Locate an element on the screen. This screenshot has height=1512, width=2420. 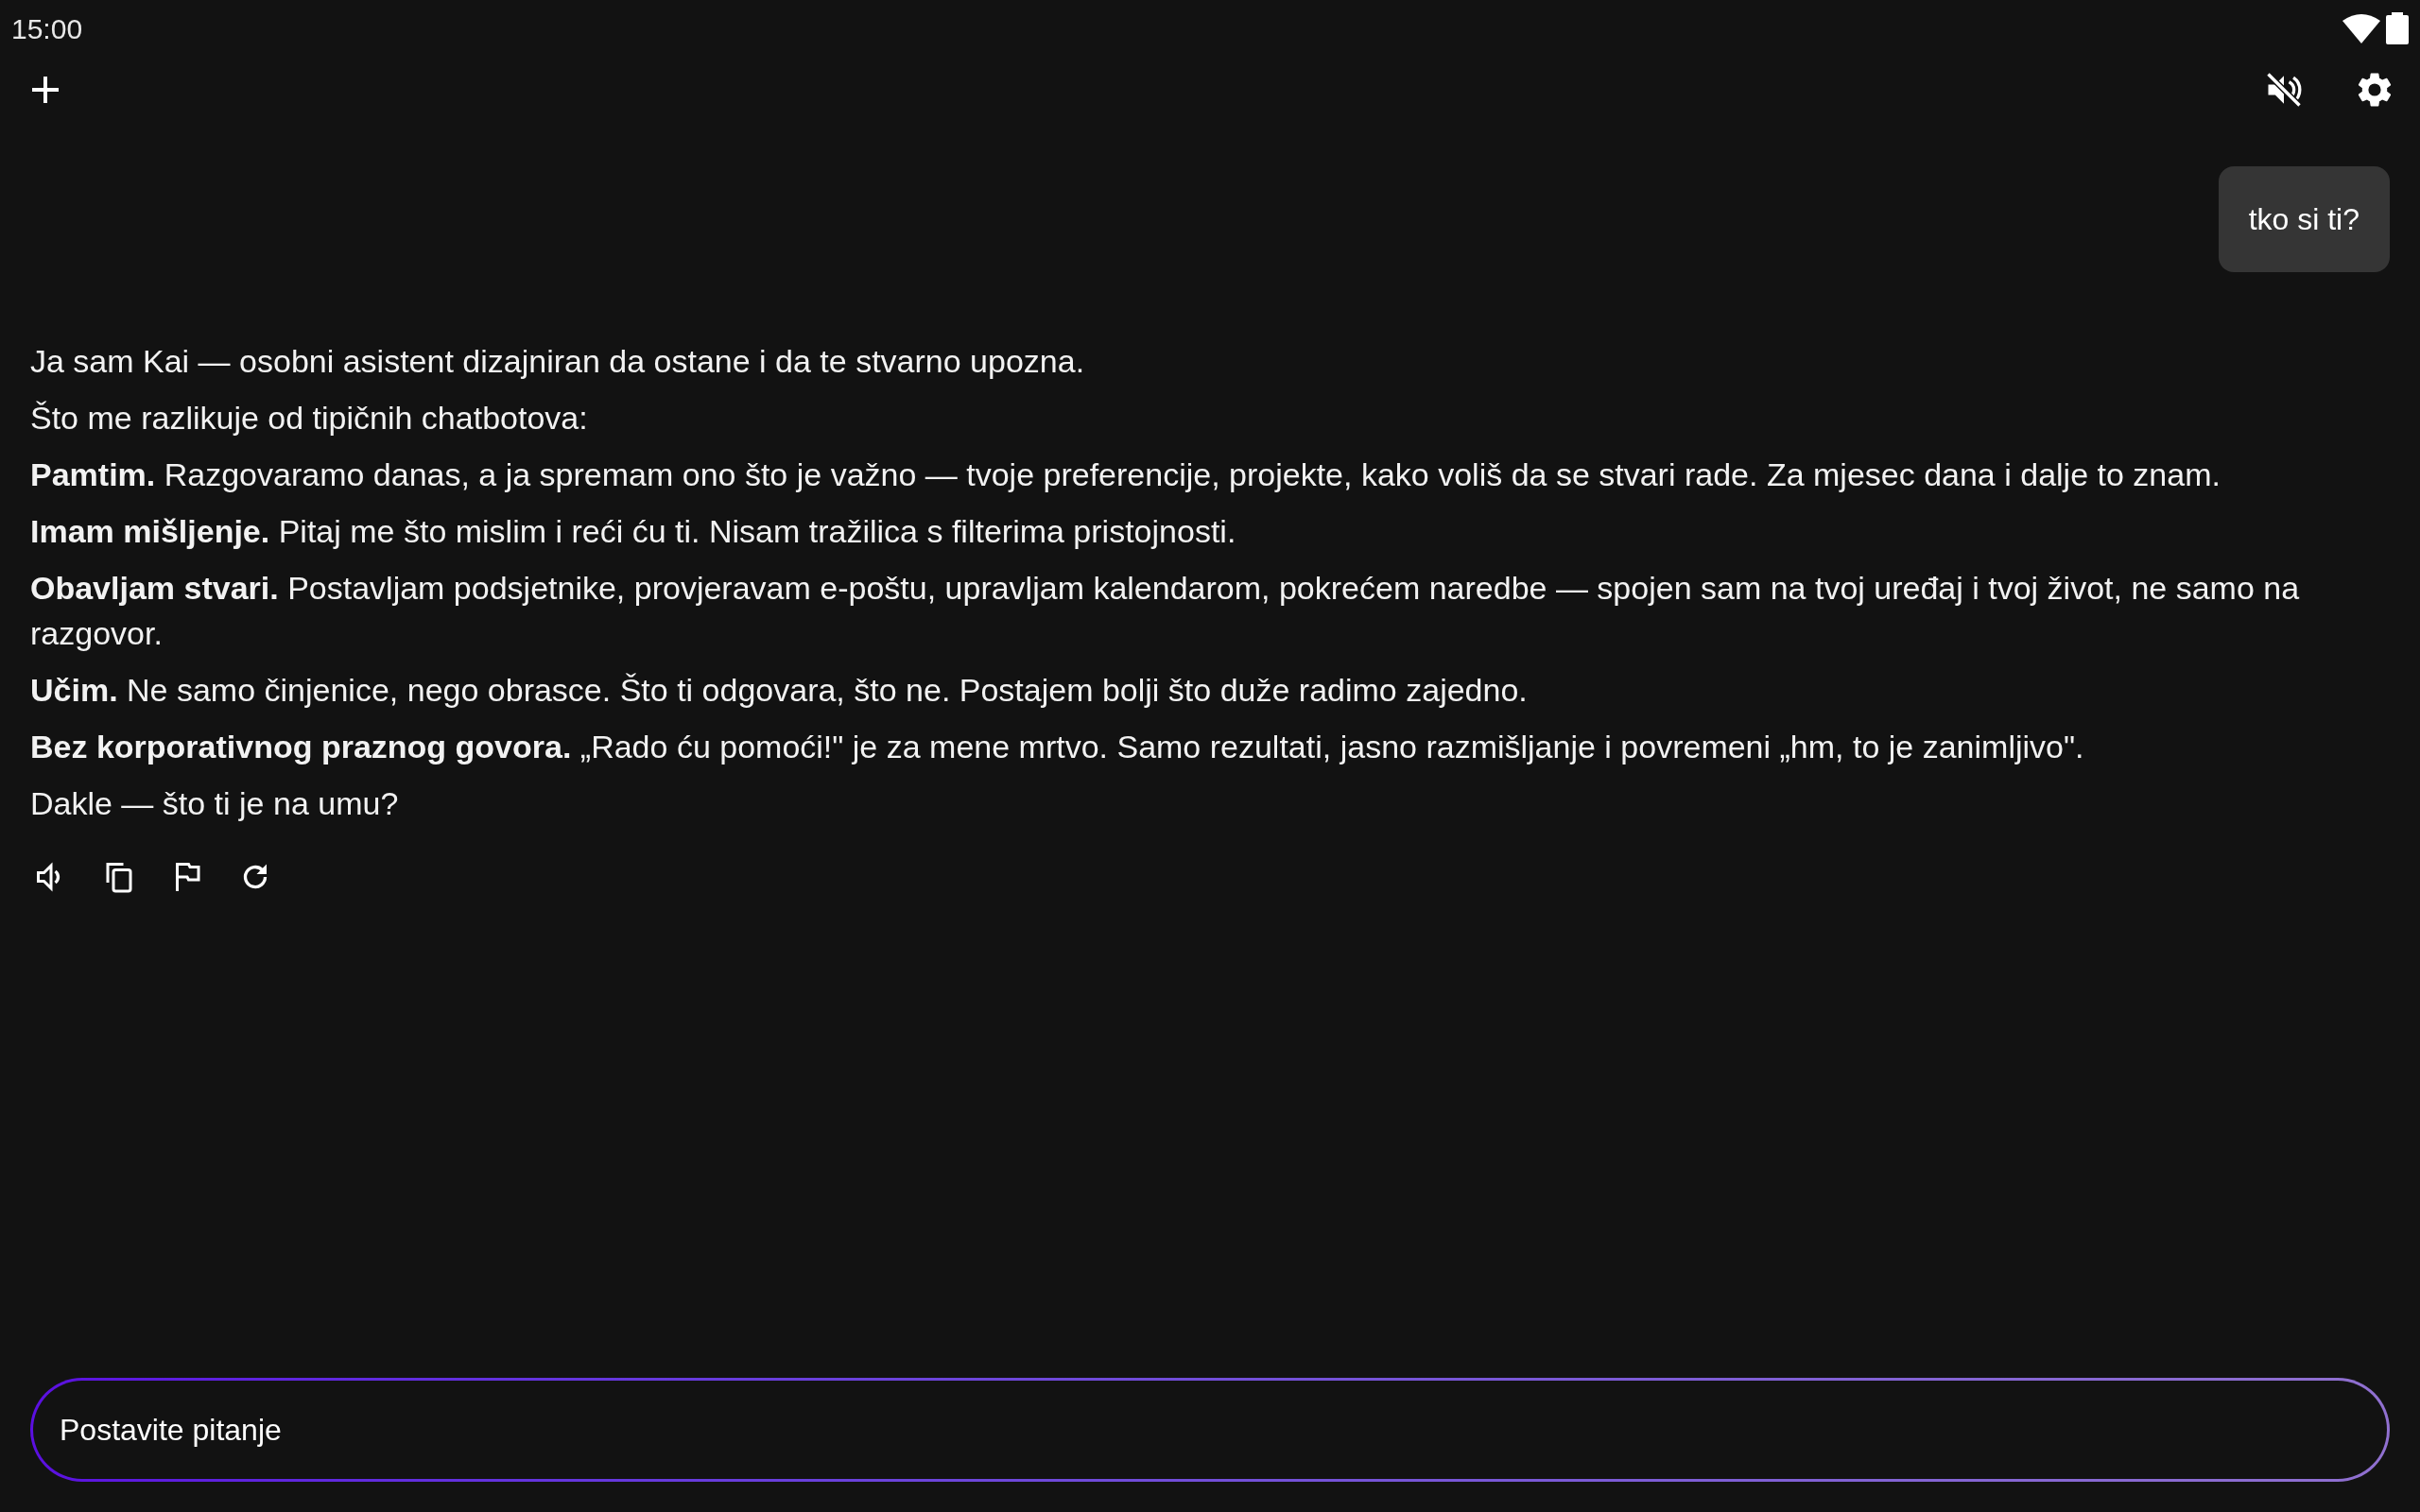
status-time: 15:00 is located at coordinates (47, 28).